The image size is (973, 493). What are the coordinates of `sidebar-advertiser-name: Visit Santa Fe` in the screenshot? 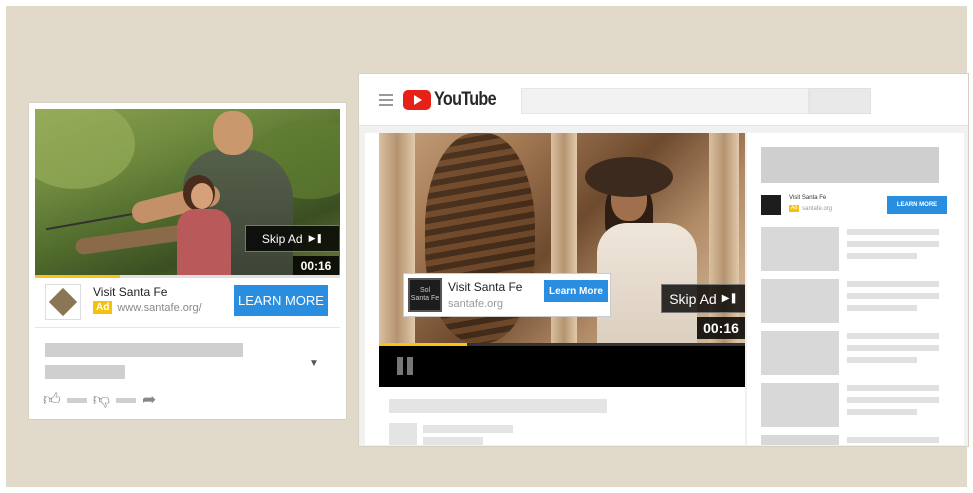 It's located at (808, 198).